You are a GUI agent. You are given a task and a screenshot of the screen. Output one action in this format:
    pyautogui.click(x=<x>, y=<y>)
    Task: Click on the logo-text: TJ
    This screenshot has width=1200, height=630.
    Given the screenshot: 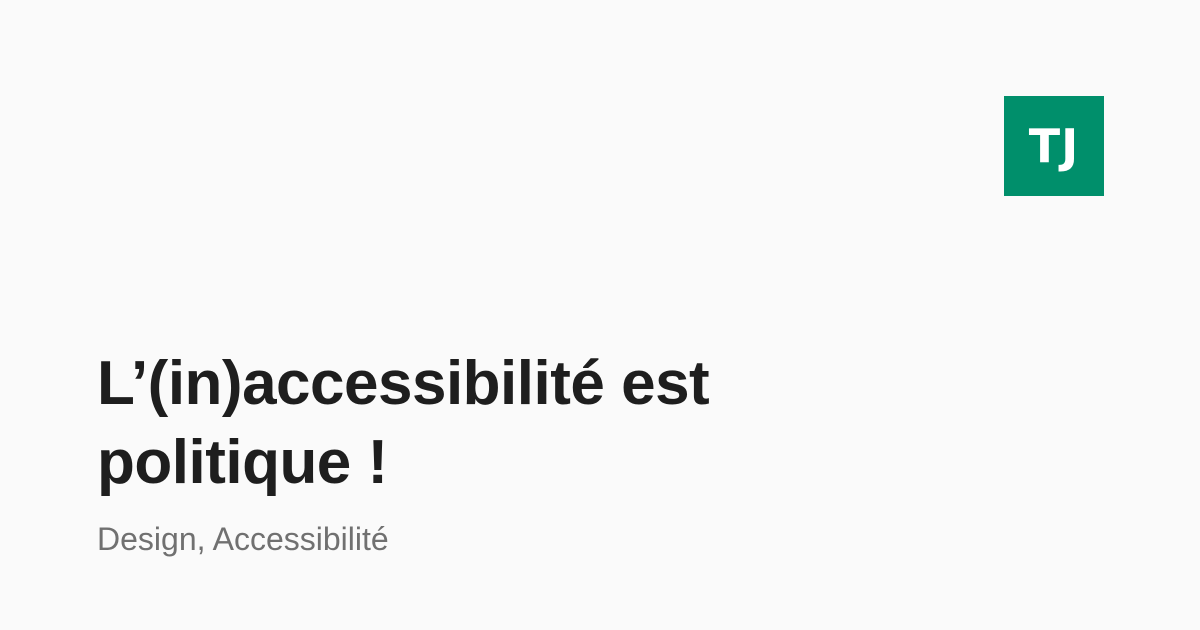 What is the action you would take?
    pyautogui.click(x=1054, y=146)
    